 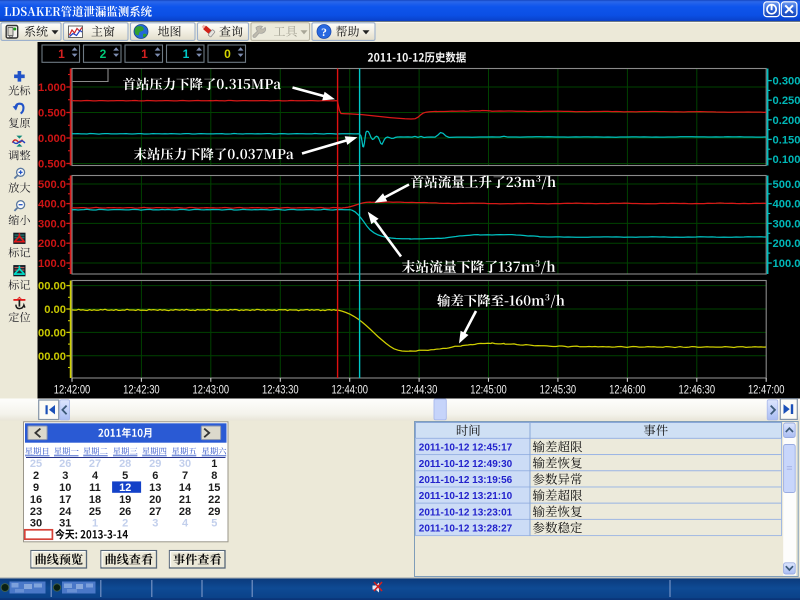 I want to click on svg-text: 12:44:00, so click(x=349, y=390).